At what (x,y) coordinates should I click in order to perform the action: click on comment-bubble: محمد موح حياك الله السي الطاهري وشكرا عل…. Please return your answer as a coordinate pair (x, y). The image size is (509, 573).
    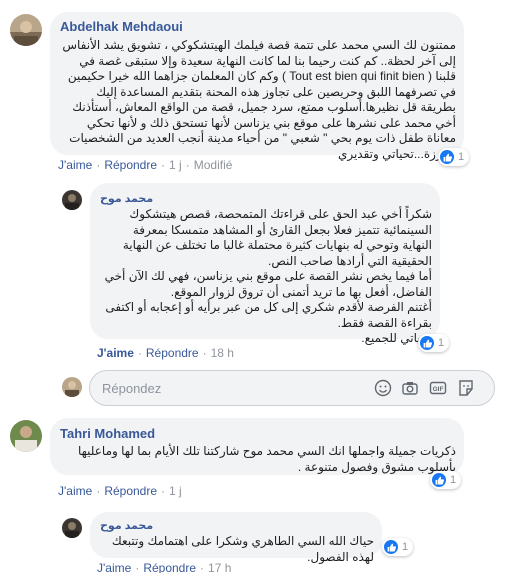
    Looking at the image, I should click on (236, 538).